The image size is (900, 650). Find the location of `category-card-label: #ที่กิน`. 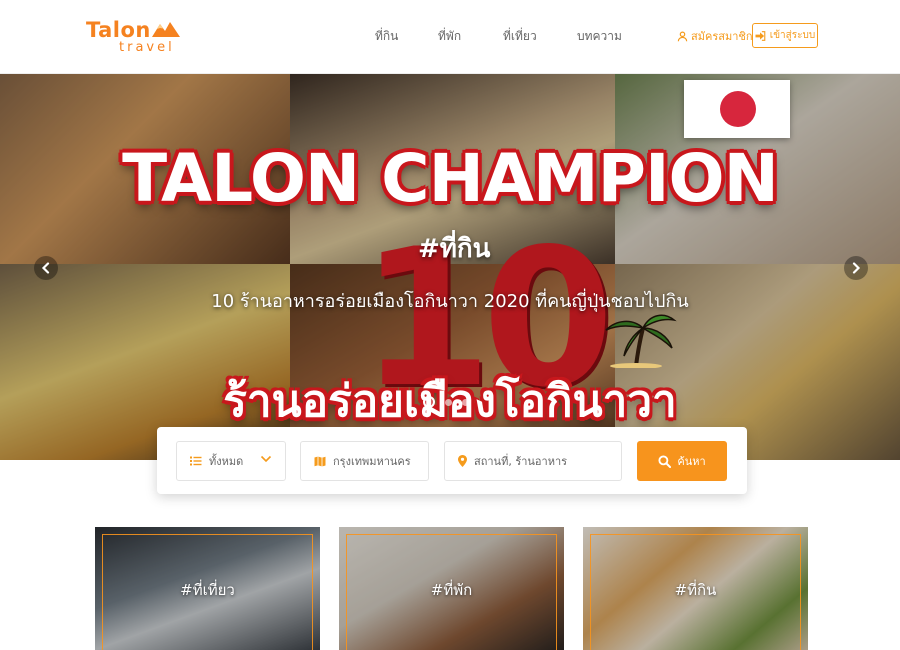

category-card-label: #ที่กิน is located at coordinates (695, 590).